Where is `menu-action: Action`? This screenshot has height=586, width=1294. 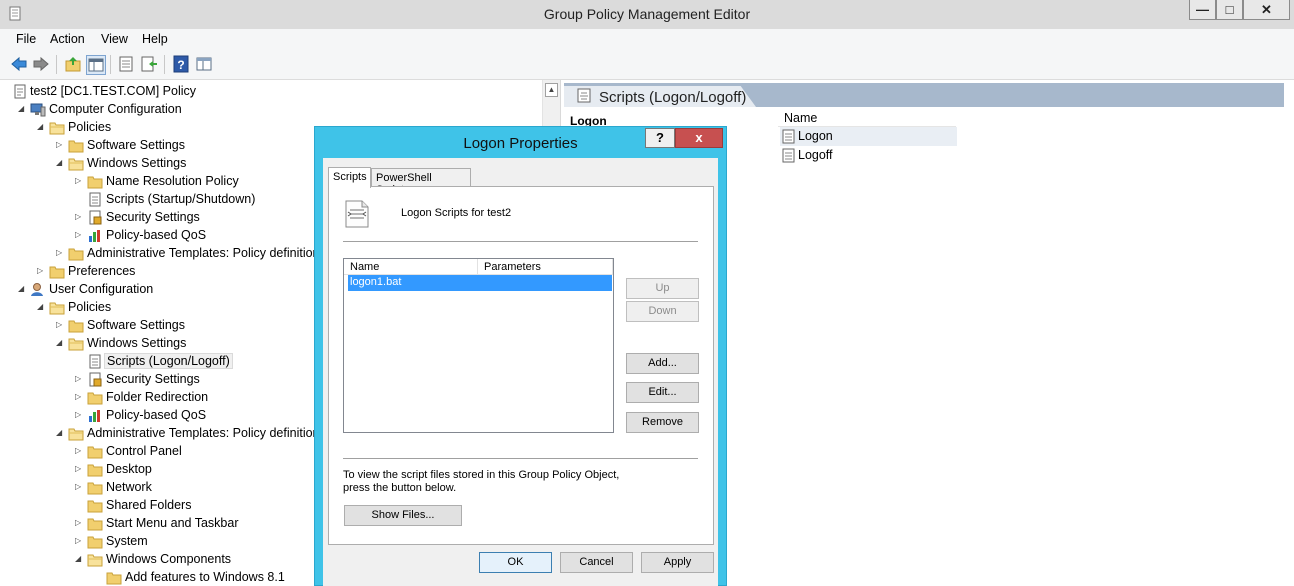 menu-action: Action is located at coordinates (67, 39).